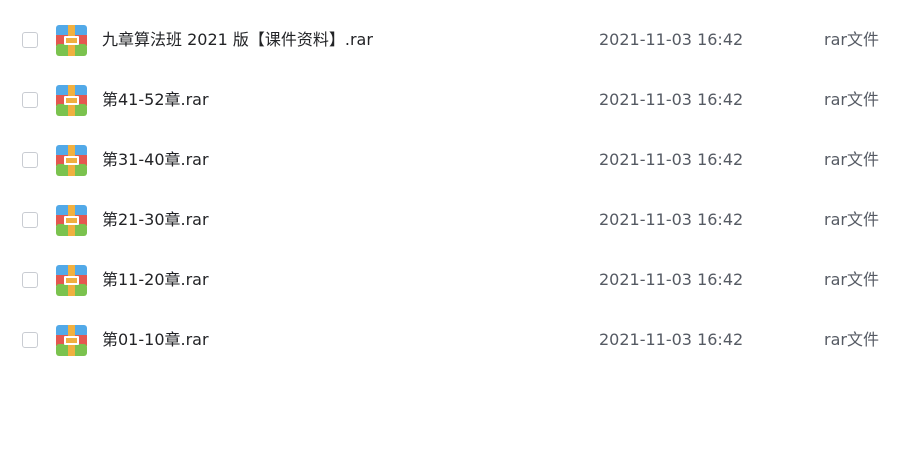  I want to click on file-name: 第11-20章.rar, so click(155, 280).